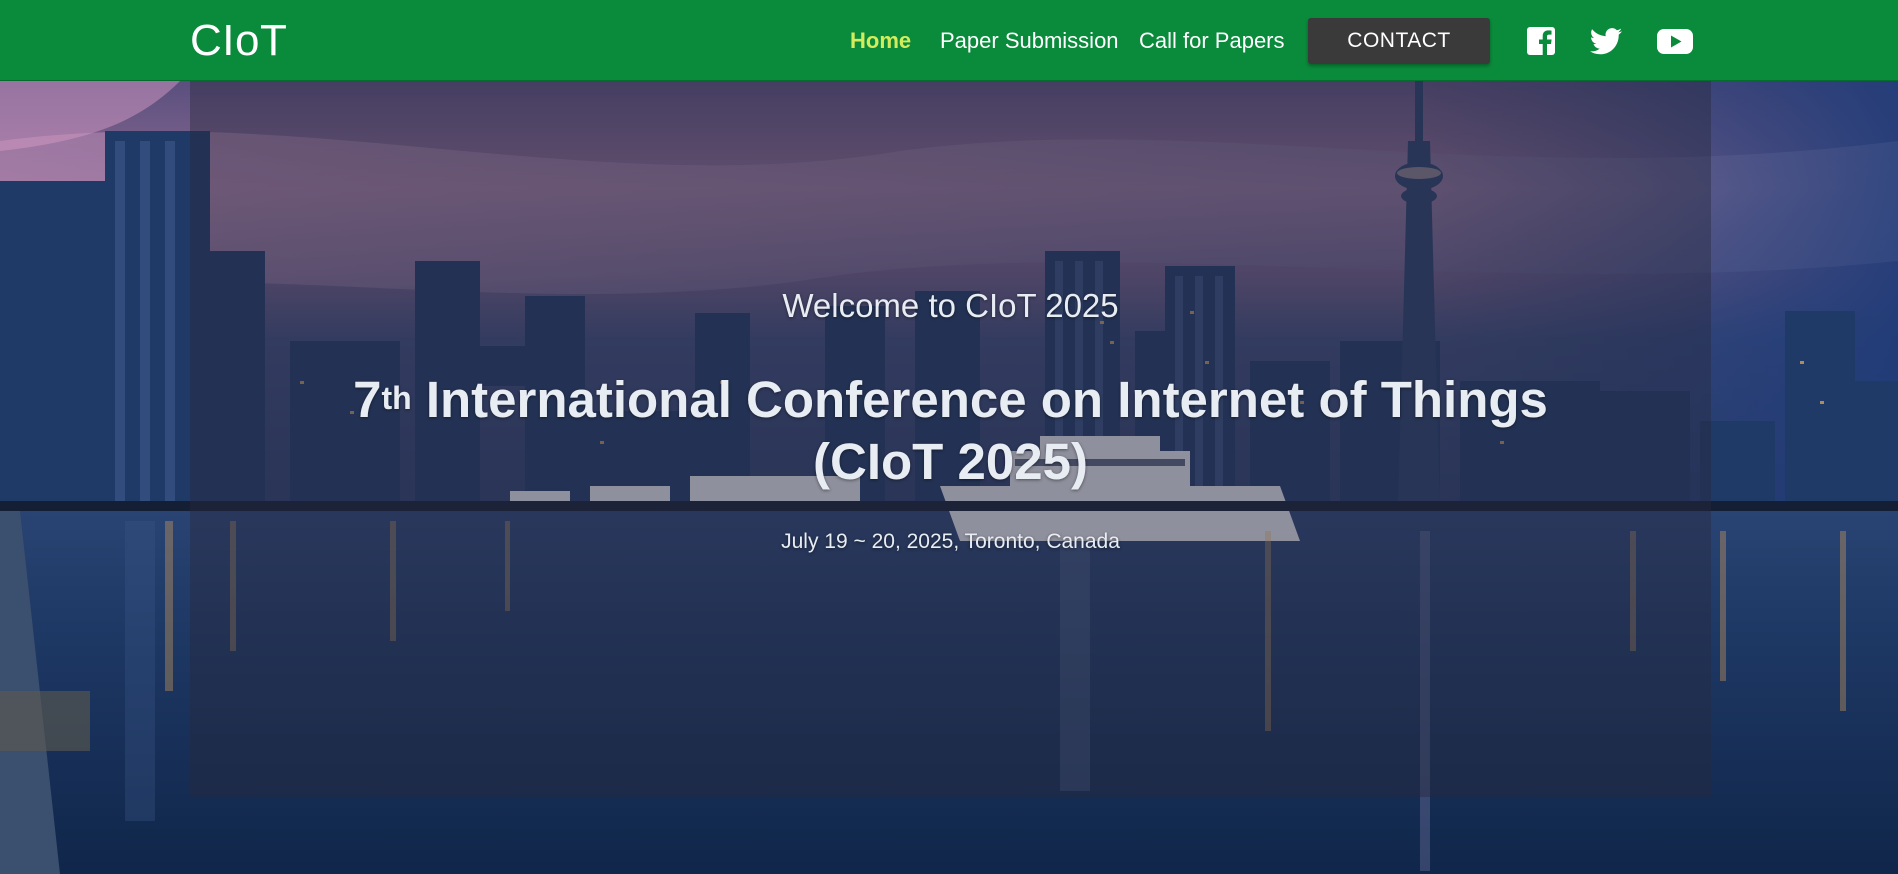 The width and height of the screenshot is (1898, 874). I want to click on twitter-icon, so click(1606, 41).